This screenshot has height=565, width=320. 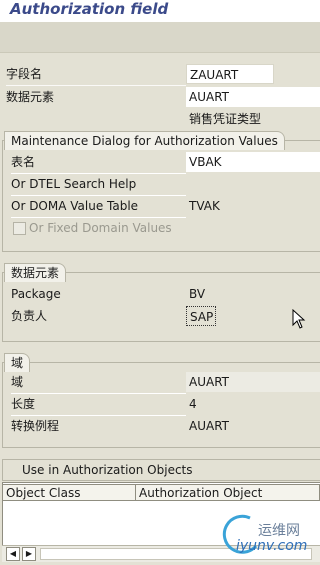 I want to click on package-value: BV, so click(x=197, y=294).